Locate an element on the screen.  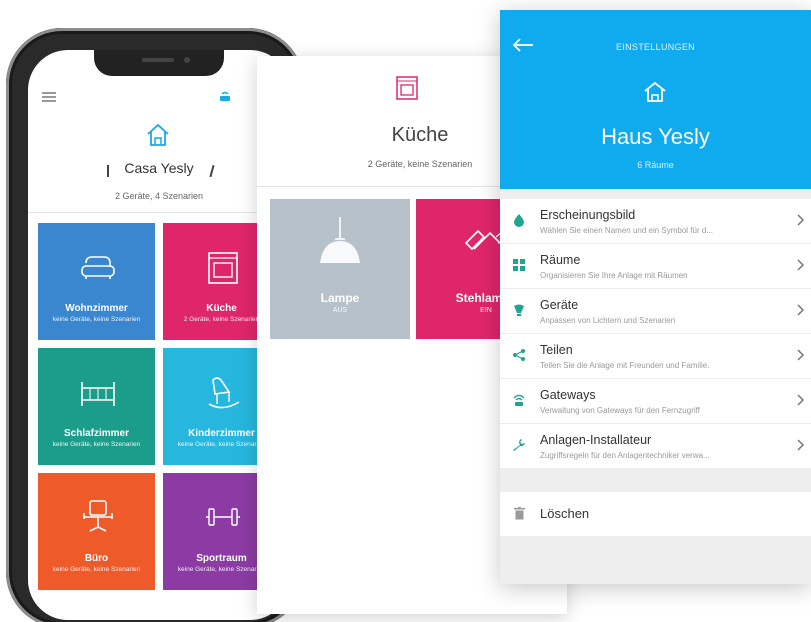
room-name: Büro is located at coordinates (96, 558).